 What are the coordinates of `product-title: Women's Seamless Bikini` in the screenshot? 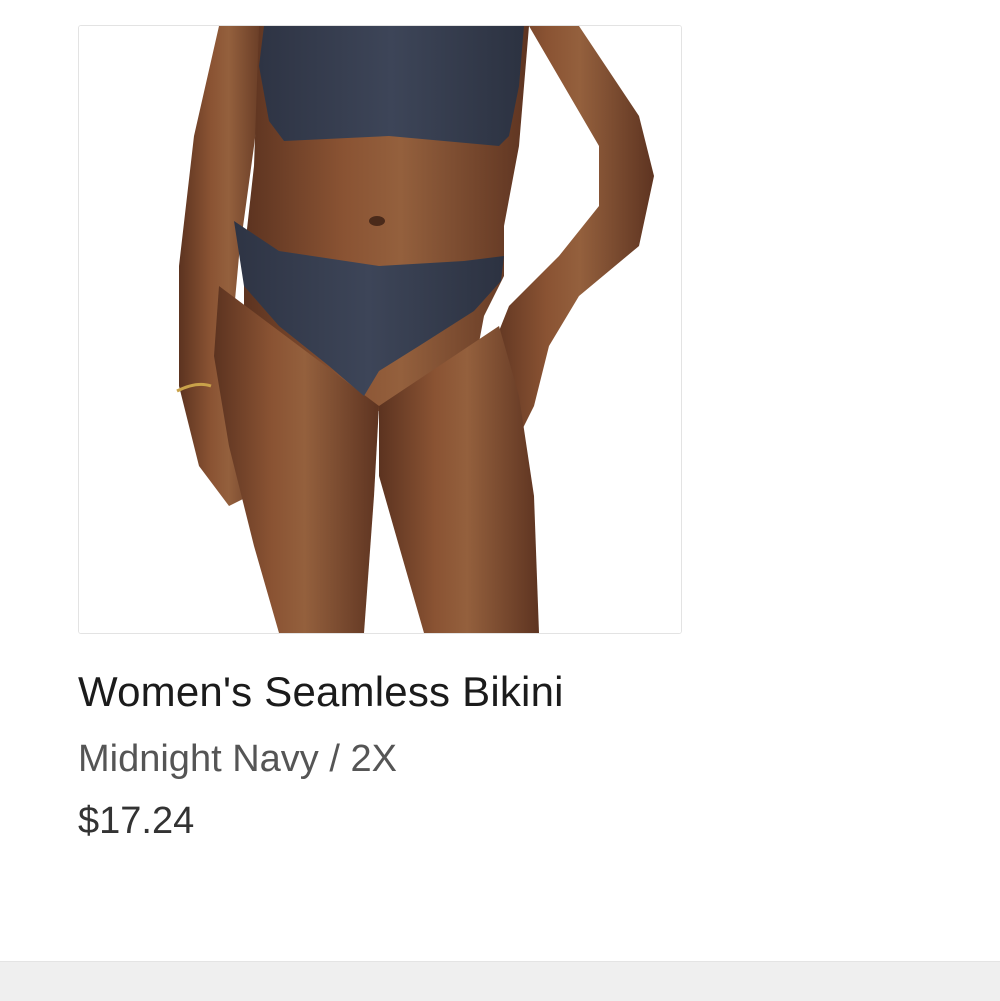 It's located at (321, 692).